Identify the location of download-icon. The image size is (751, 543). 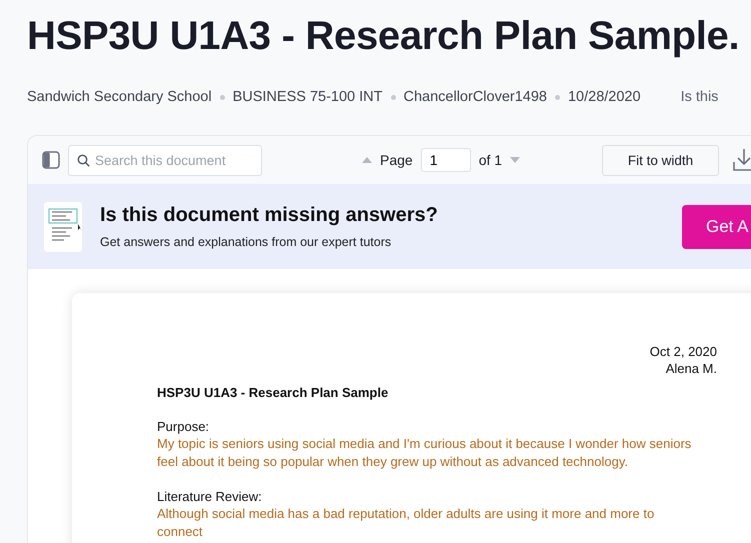
(742, 160).